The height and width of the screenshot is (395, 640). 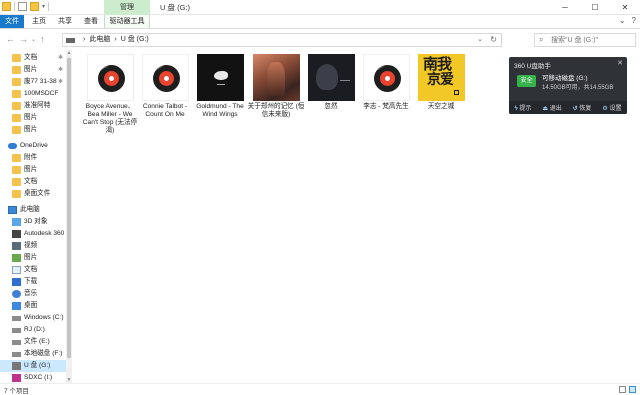 I want to click on app-icon, so click(x=16, y=234).